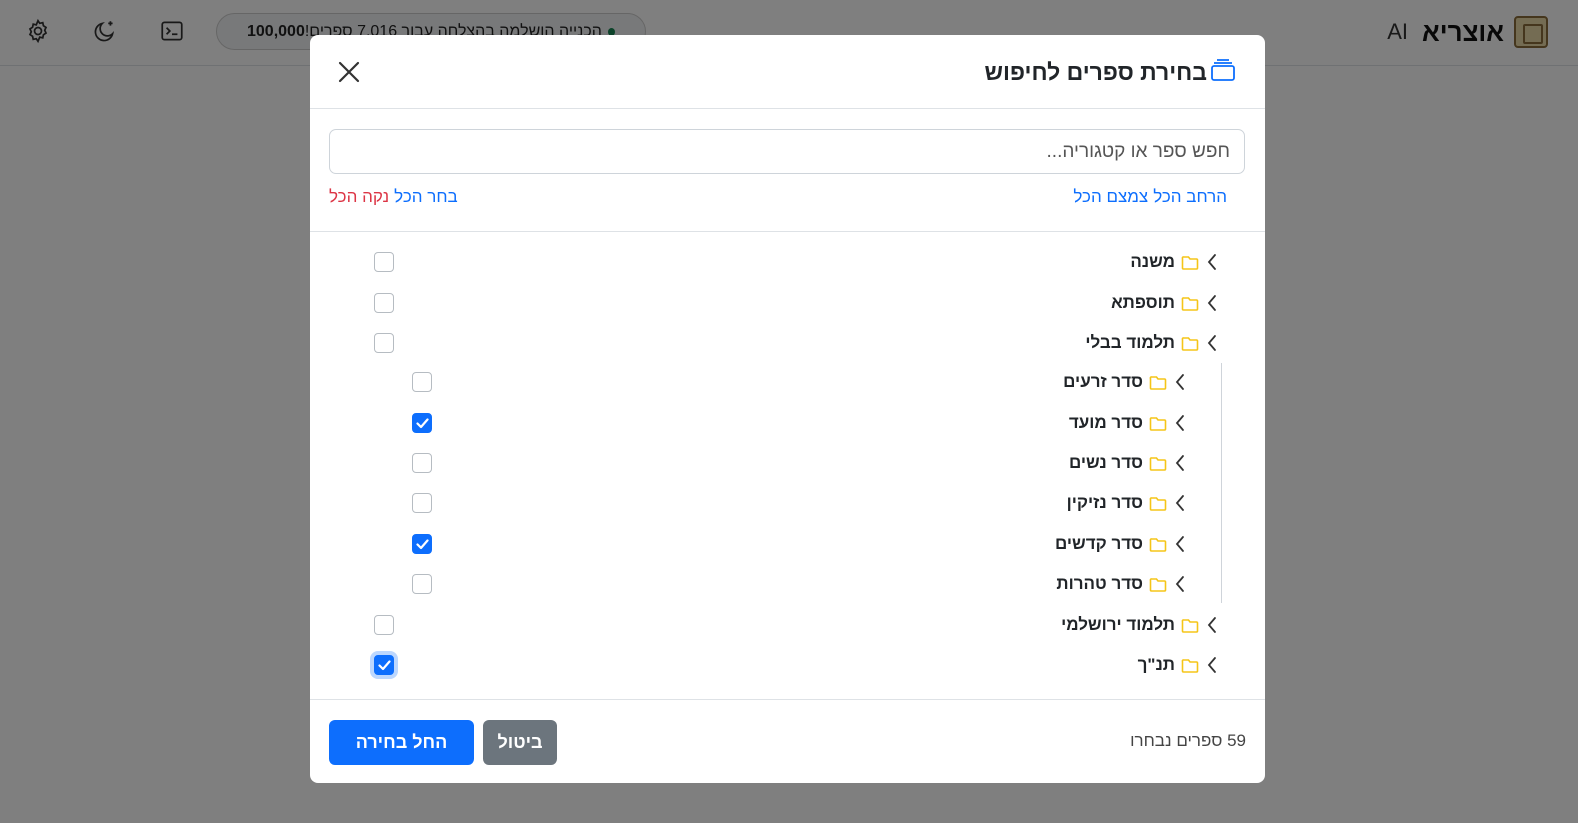 This screenshot has height=823, width=1578. I want to click on tree-row: משנה, so click(787, 262).